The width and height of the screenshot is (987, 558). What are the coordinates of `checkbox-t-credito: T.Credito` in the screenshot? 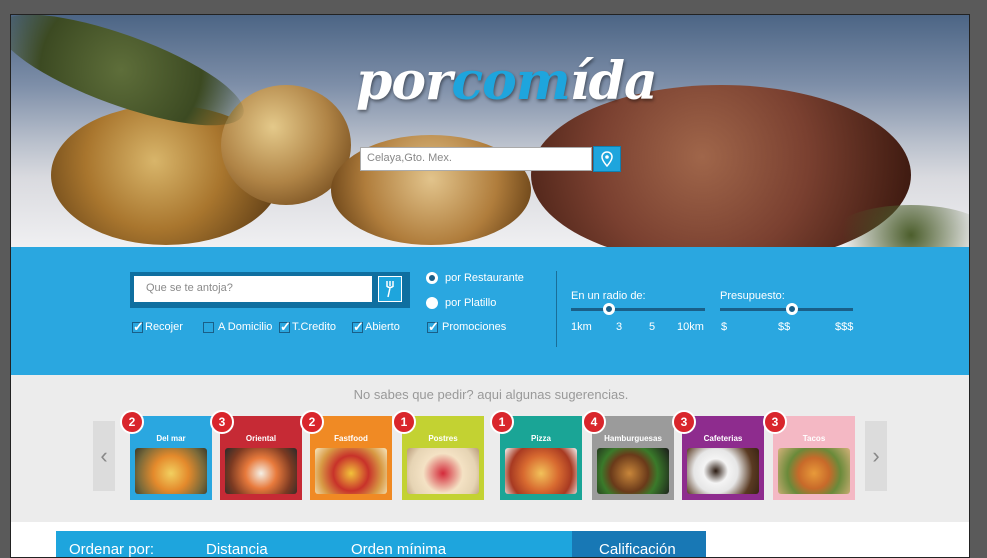 It's located at (308, 327).